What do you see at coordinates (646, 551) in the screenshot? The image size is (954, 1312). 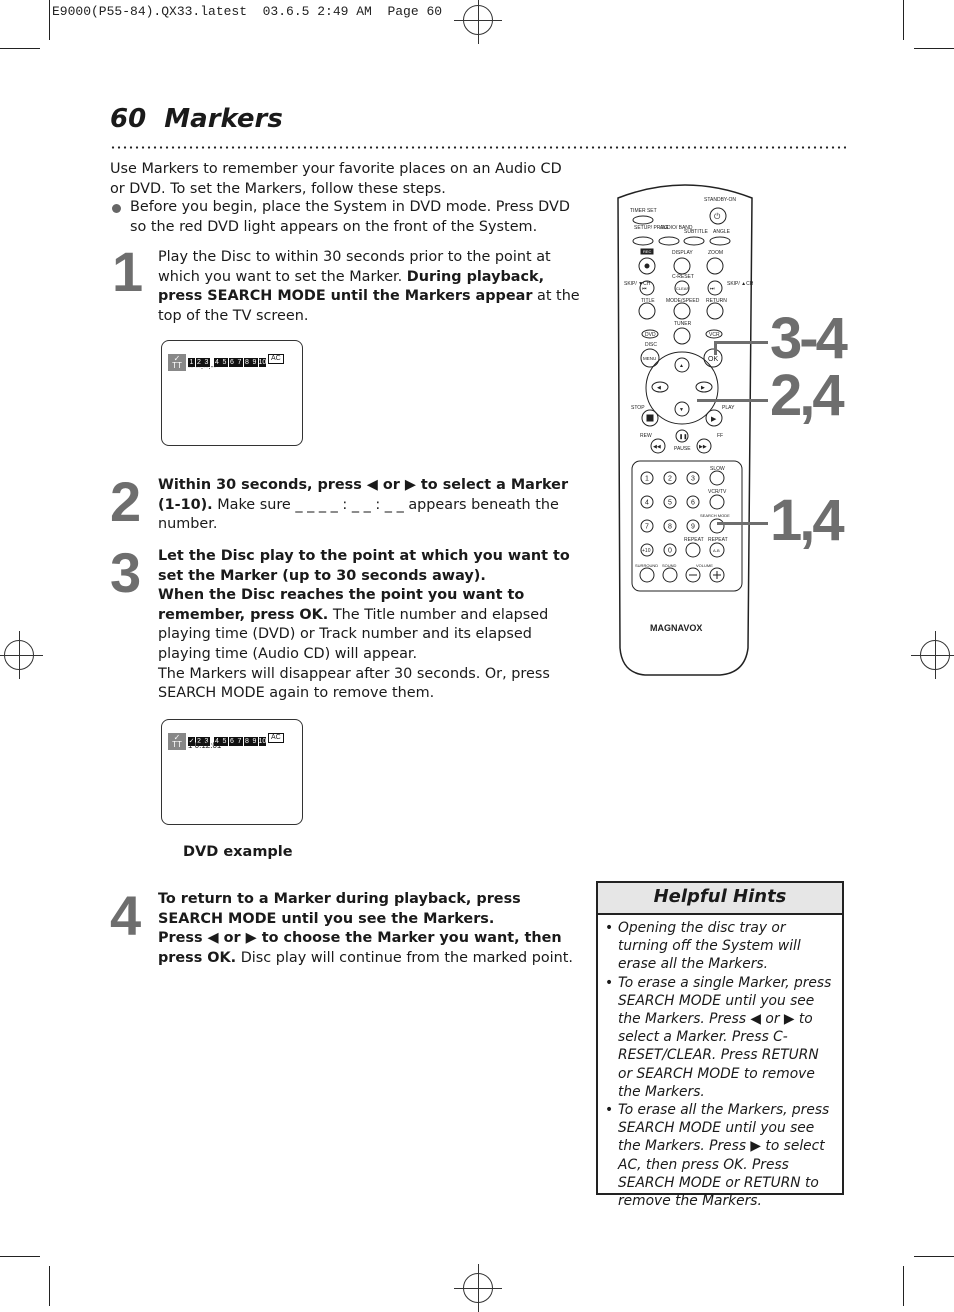 I see `label-plus10: +10` at bounding box center [646, 551].